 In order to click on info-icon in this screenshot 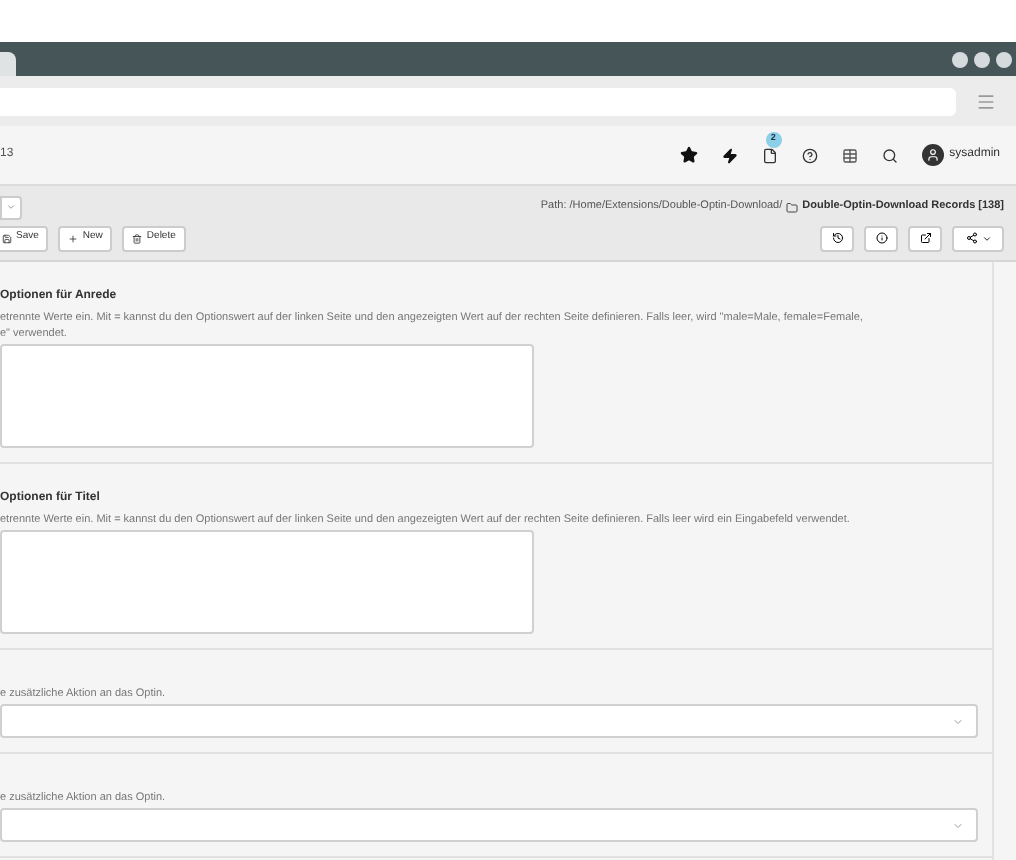, I will do `click(881, 238)`.